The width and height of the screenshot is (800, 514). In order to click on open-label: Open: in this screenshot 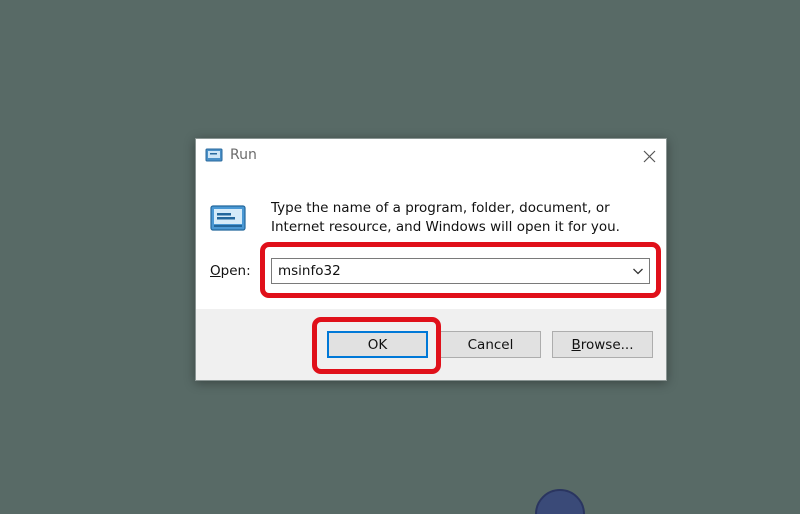, I will do `click(230, 271)`.